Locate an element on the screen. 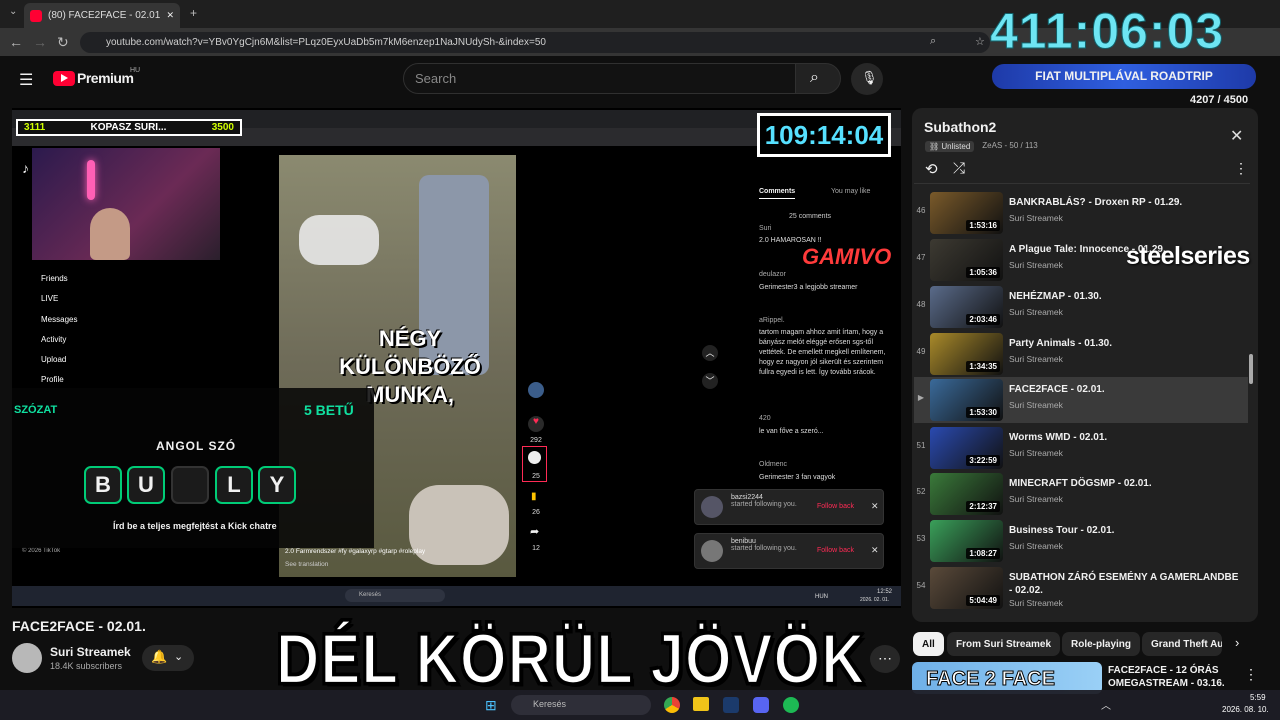 The image size is (1280, 720). voice-search-button: 🎙 is located at coordinates (867, 79).